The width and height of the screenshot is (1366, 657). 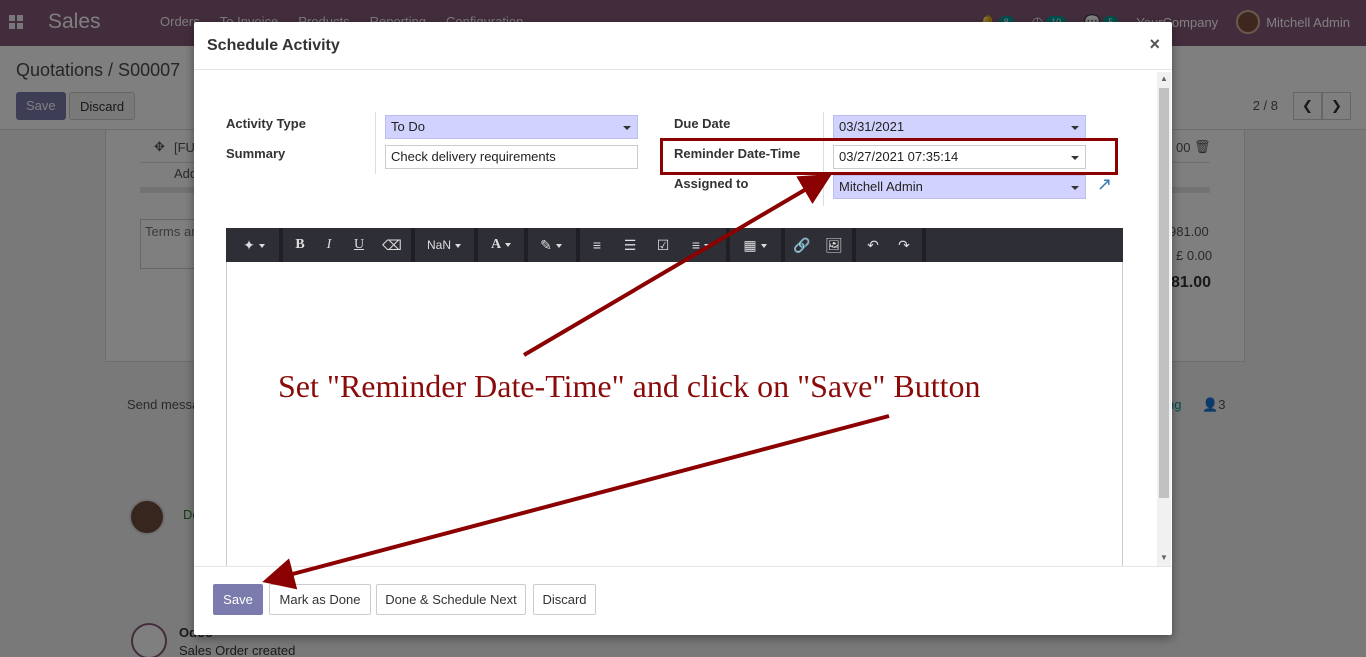 What do you see at coordinates (881, 186) in the screenshot?
I see `assigned-to-value: Mitchell Admin` at bounding box center [881, 186].